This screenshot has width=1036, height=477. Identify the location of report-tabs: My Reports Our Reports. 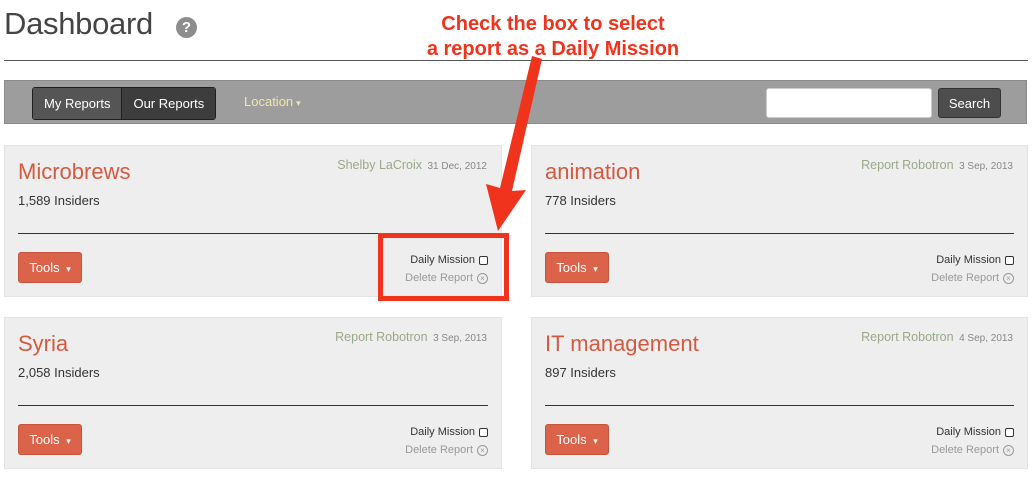
(124, 103).